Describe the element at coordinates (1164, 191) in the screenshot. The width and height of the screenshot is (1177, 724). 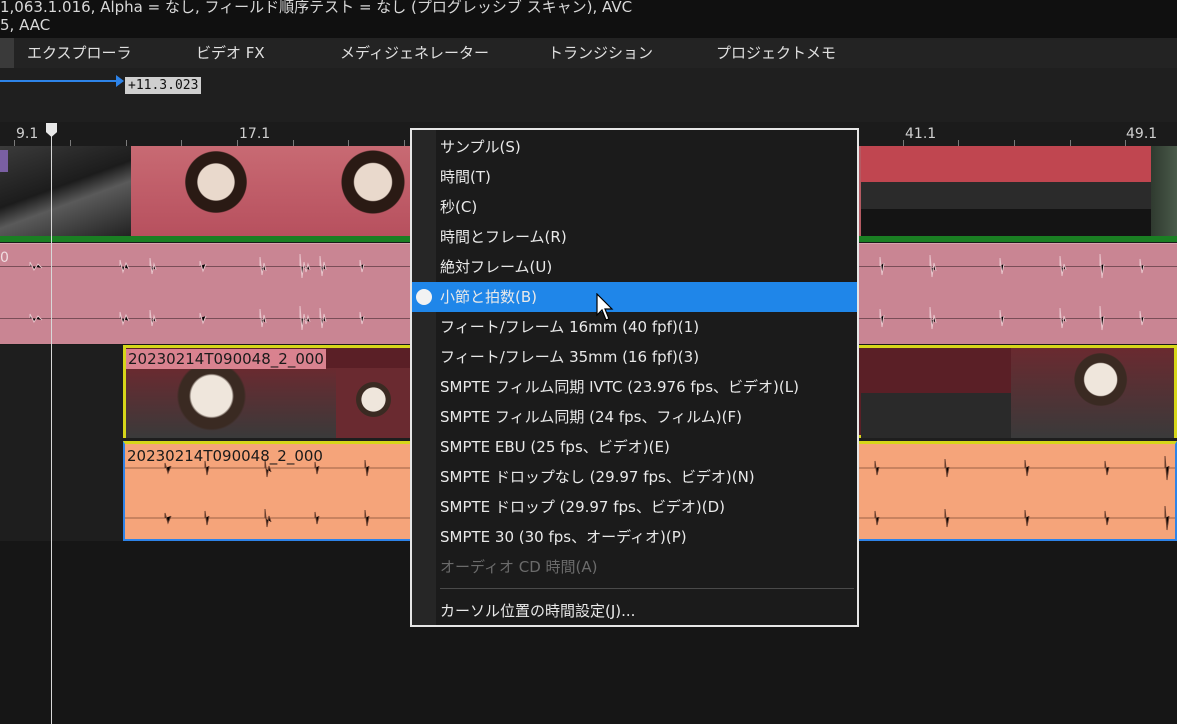
I see `thumbnail-equipment` at that location.